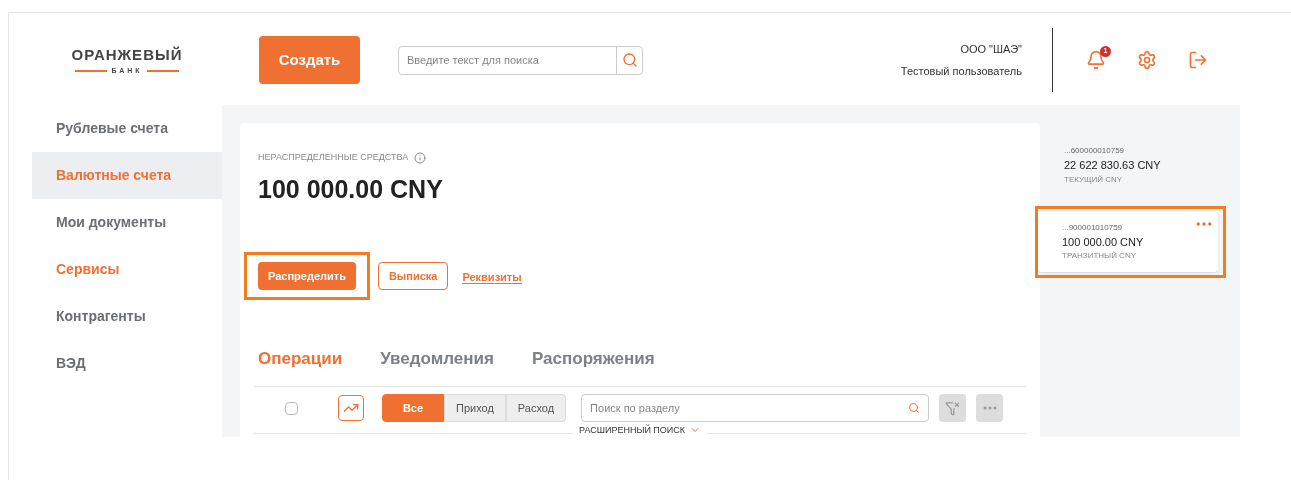 Image resolution: width=1291 pixels, height=480 pixels. What do you see at coordinates (291, 408) in the screenshot?
I see `select-all-checkbox` at bounding box center [291, 408].